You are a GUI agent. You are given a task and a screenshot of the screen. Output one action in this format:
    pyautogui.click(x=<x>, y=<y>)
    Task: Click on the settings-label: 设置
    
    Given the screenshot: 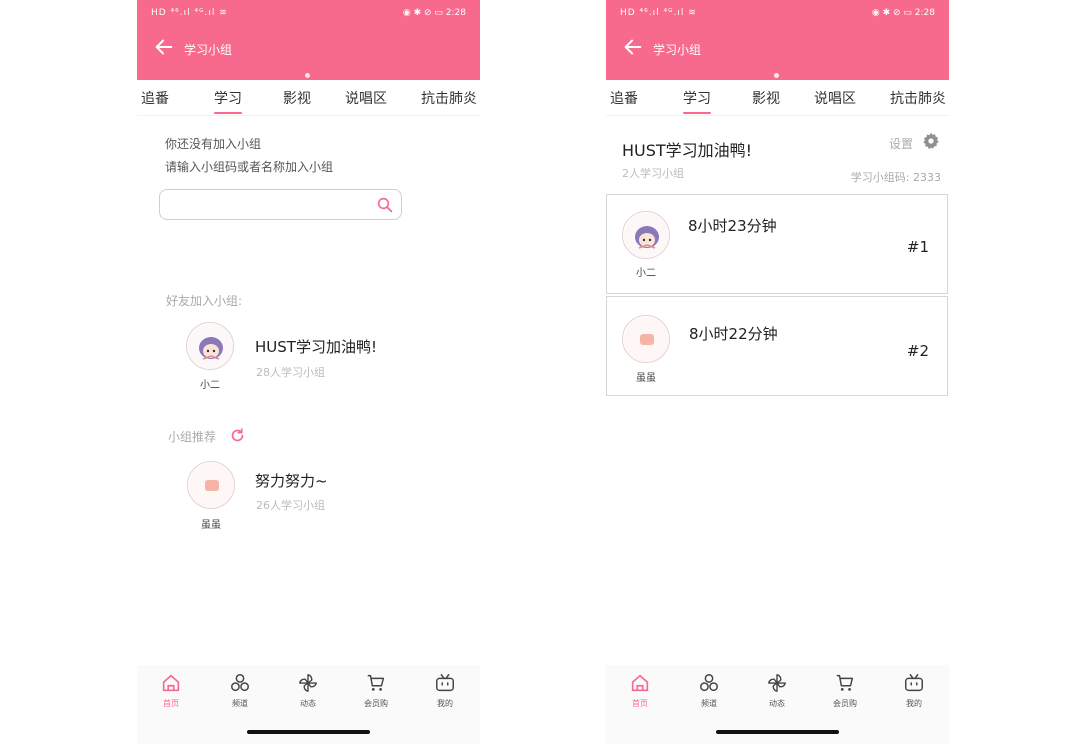 What is the action you would take?
    pyautogui.click(x=901, y=143)
    